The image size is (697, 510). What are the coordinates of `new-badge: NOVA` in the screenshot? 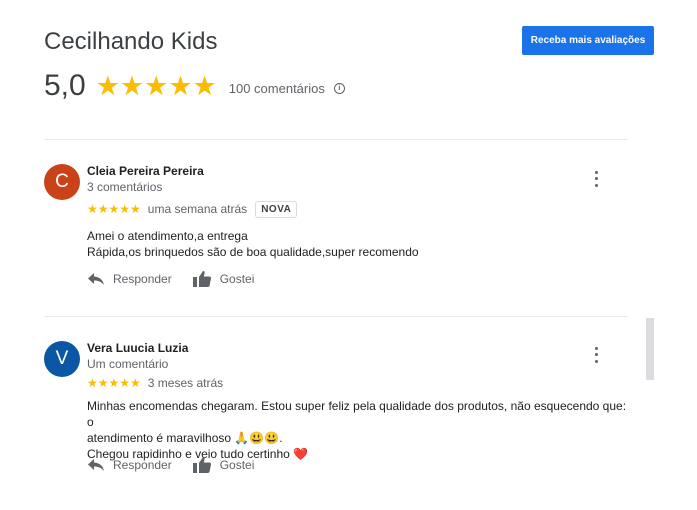 It's located at (276, 209).